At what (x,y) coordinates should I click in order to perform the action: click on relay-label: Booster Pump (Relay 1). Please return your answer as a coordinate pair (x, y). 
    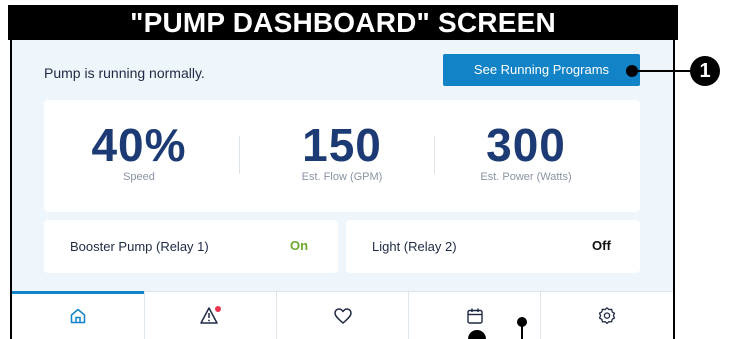
    Looking at the image, I should click on (139, 246).